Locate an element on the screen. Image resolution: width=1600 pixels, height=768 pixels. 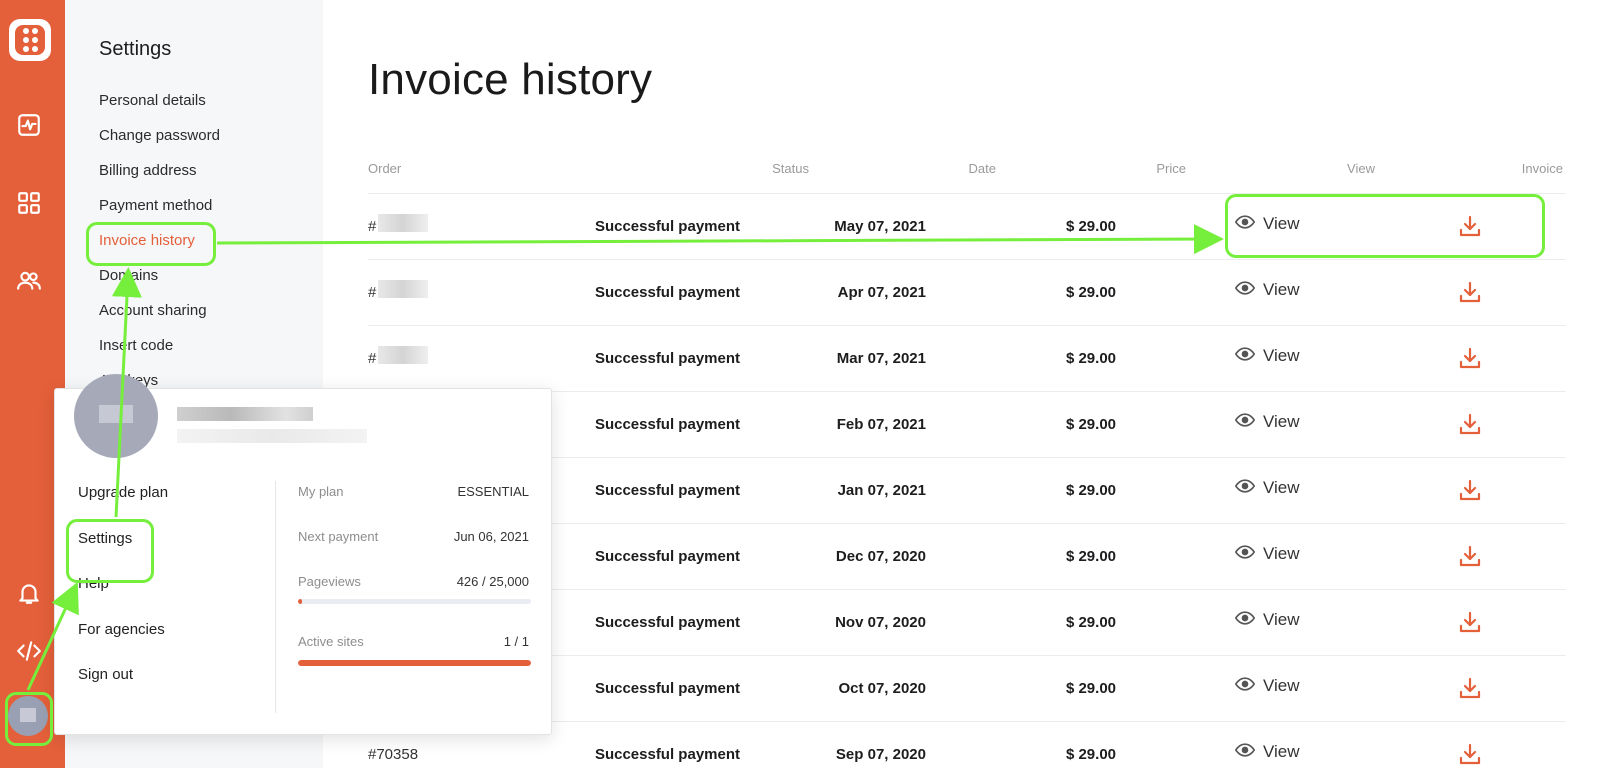
menu-item-upgrade-plan: Upgrade plan is located at coordinates (123, 492).